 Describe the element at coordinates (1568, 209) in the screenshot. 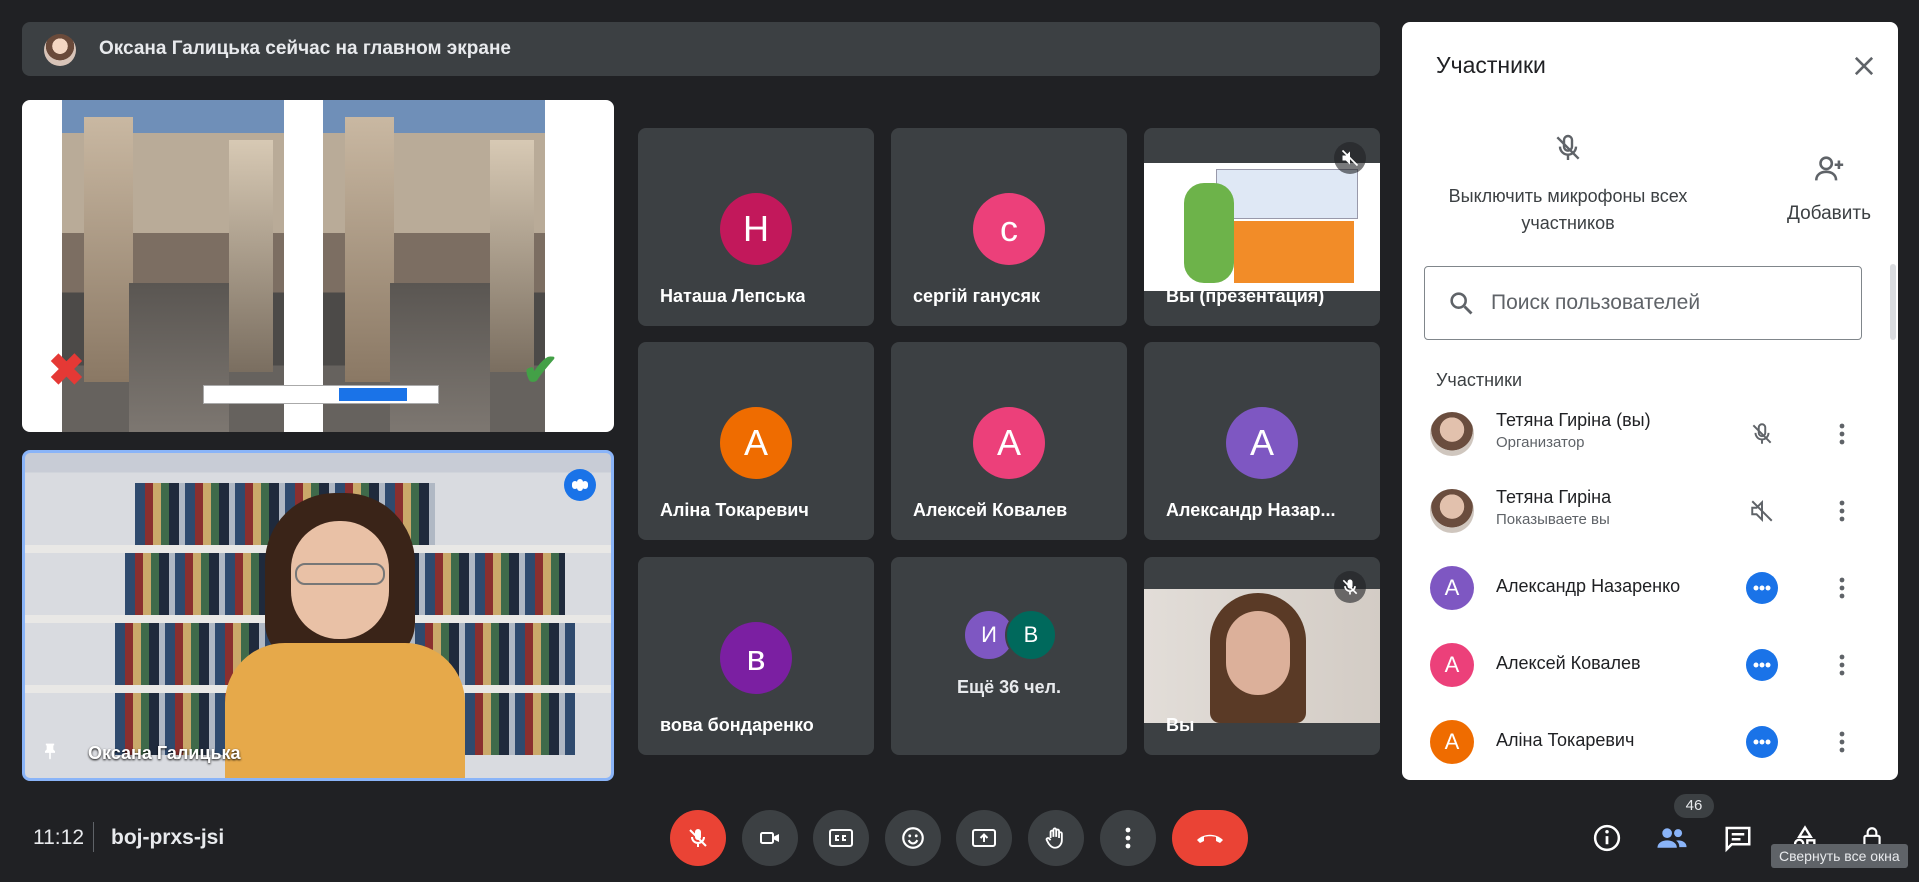

I see `mute-all-label: Выключить микрофоны всех участников` at that location.